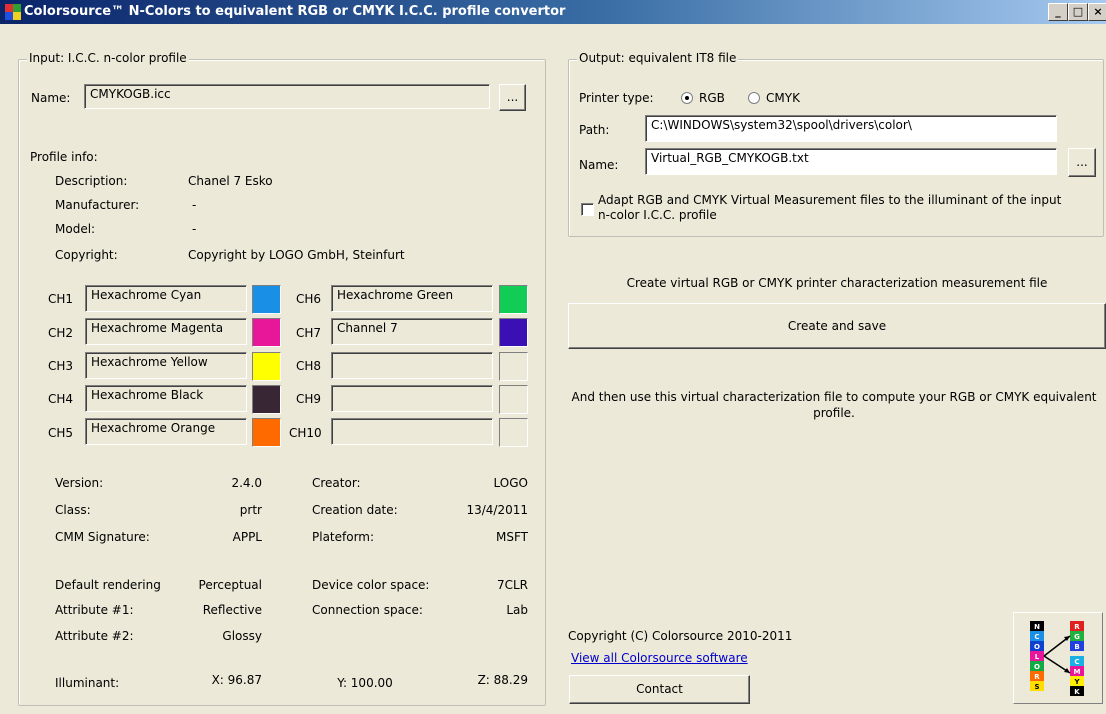 This screenshot has height=714, width=1106. Describe the element at coordinates (250, 510) in the screenshot. I see `class-value: prtr` at that location.